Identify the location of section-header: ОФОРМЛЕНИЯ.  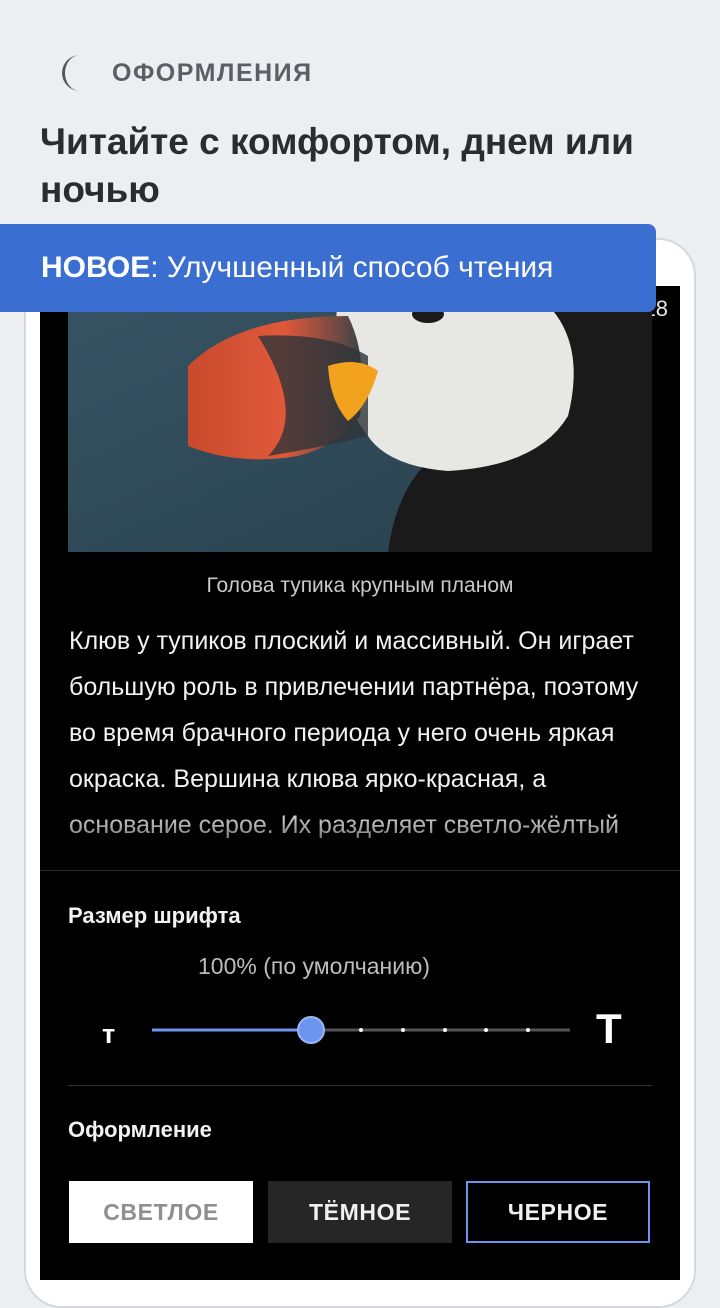
(184, 73).